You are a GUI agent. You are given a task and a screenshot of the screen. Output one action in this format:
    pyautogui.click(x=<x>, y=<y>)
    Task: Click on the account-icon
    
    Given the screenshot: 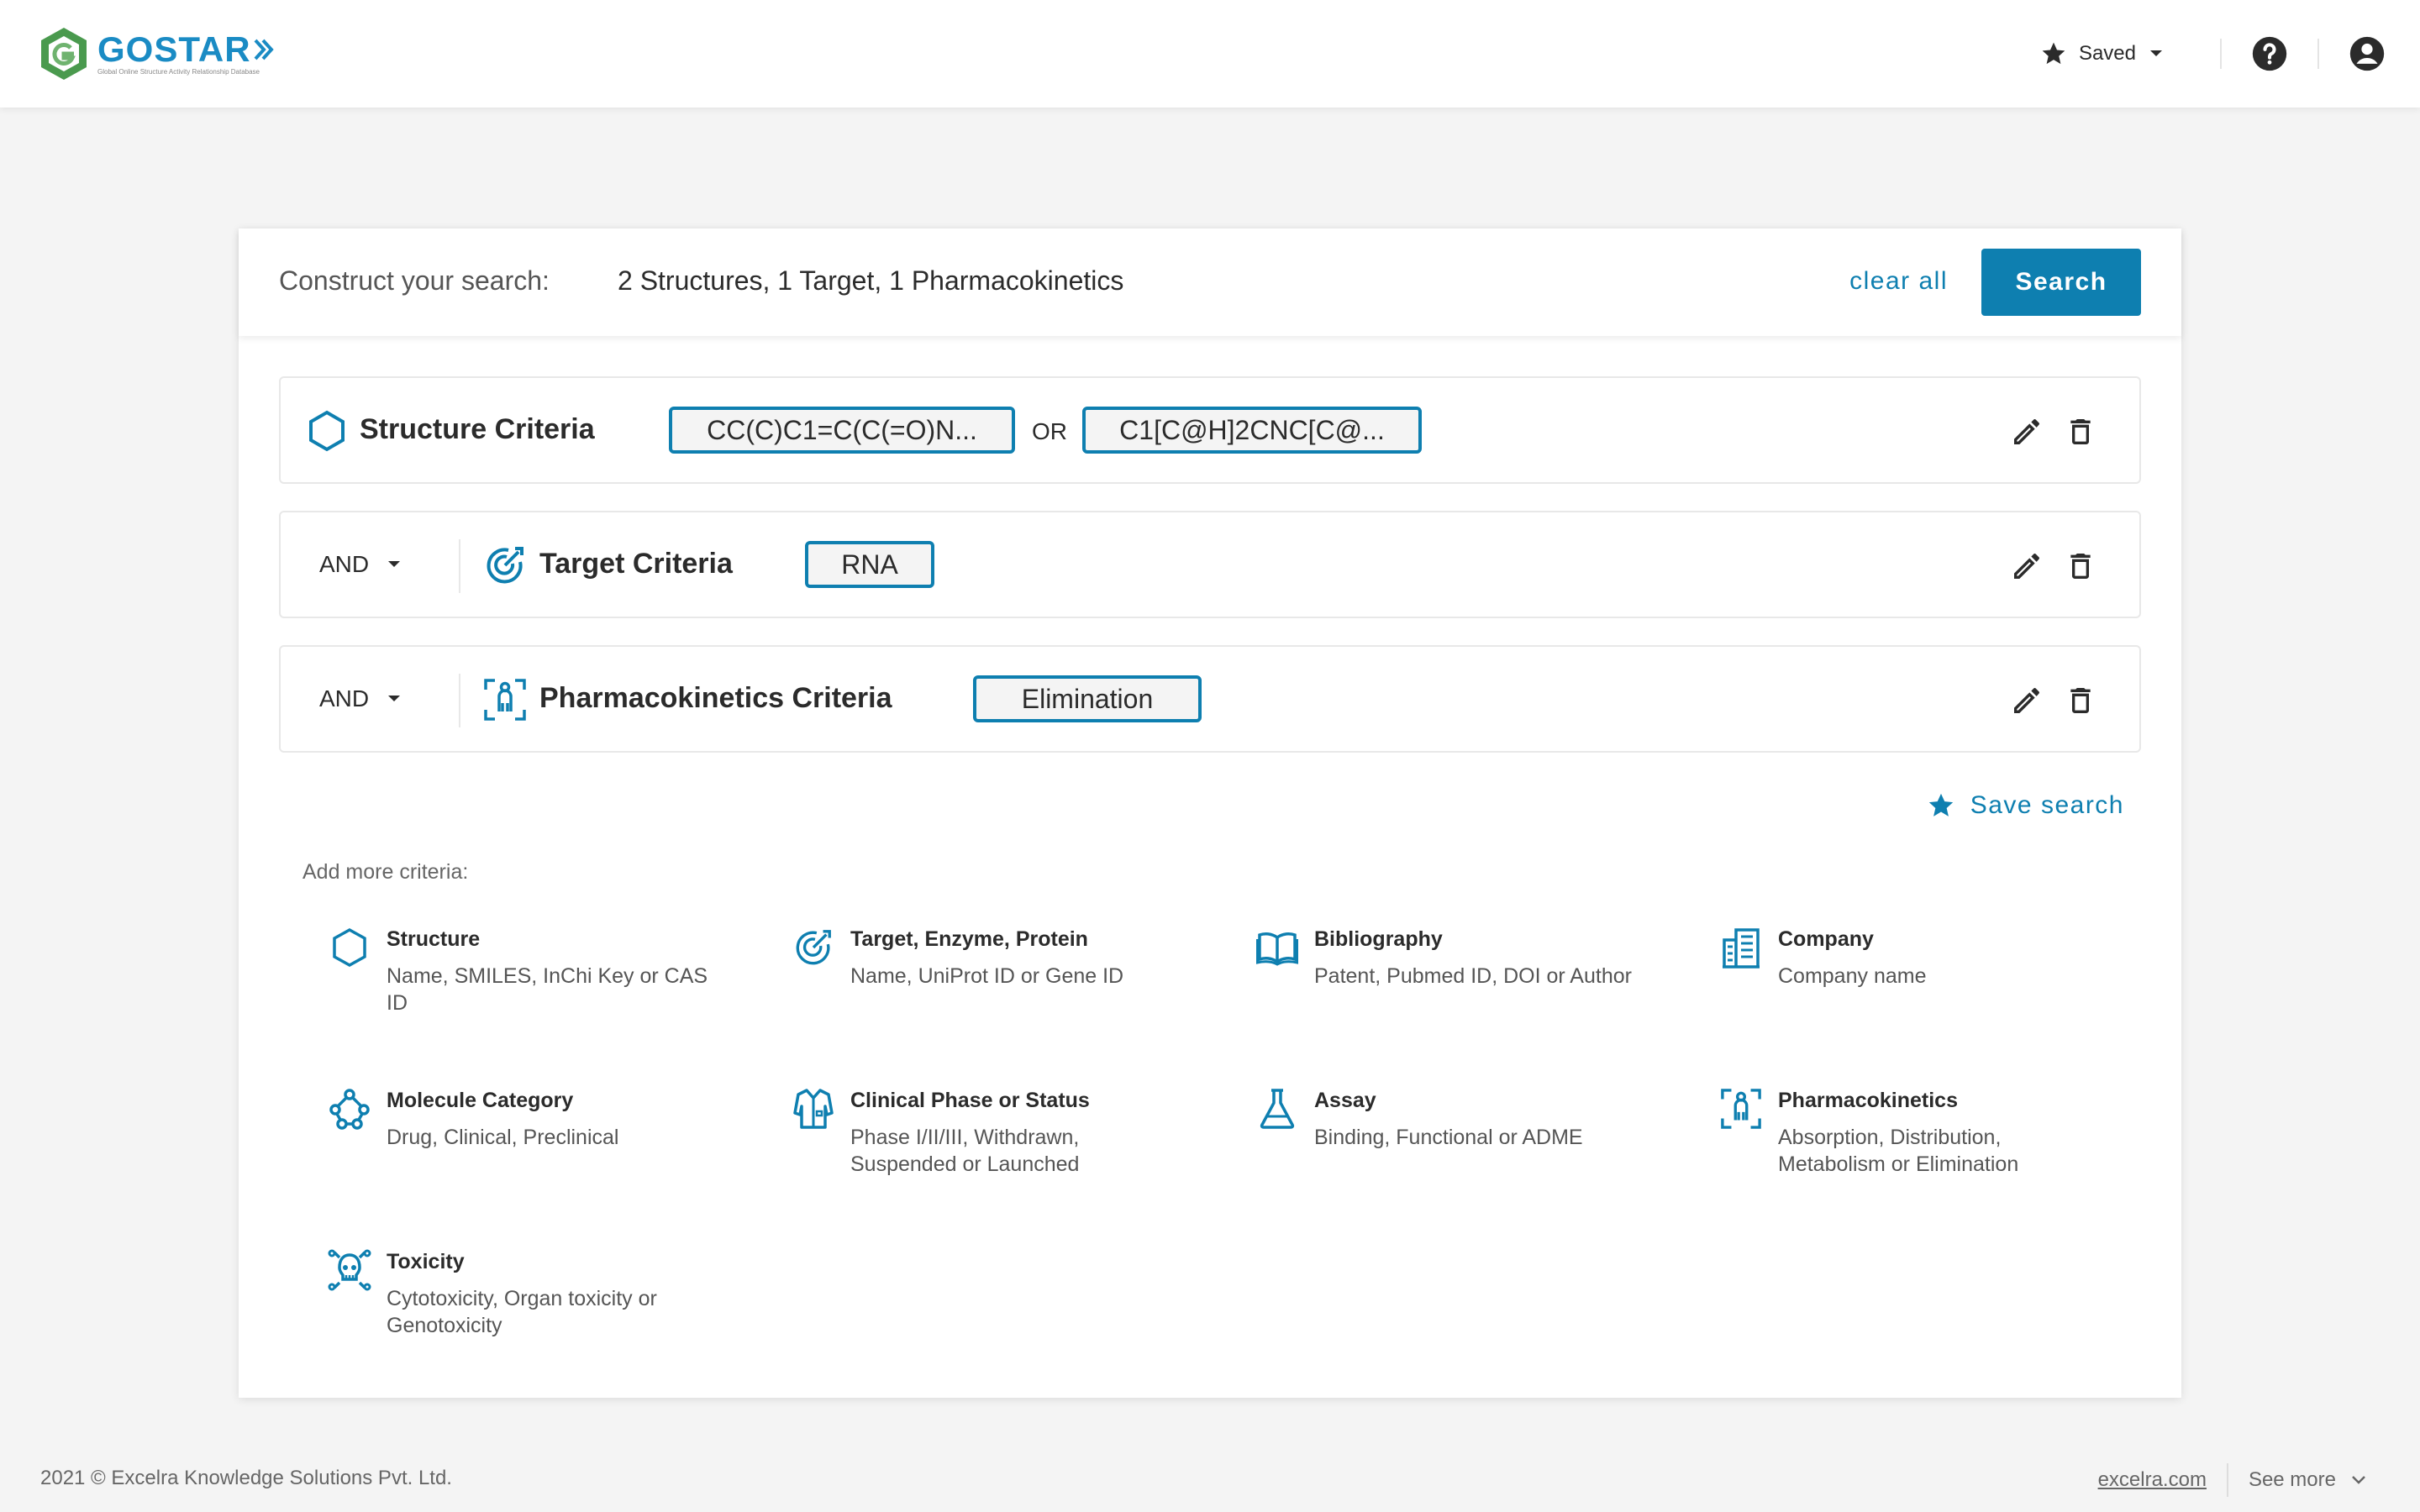 What is the action you would take?
    pyautogui.click(x=2367, y=53)
    